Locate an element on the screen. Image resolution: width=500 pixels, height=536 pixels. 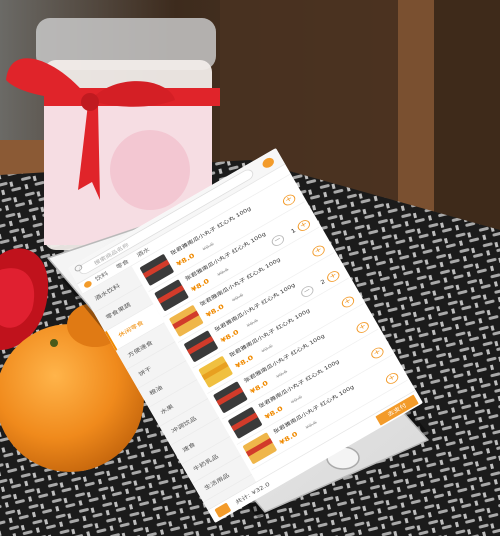
quantity-value: 2 is located at coordinates (323, 282).